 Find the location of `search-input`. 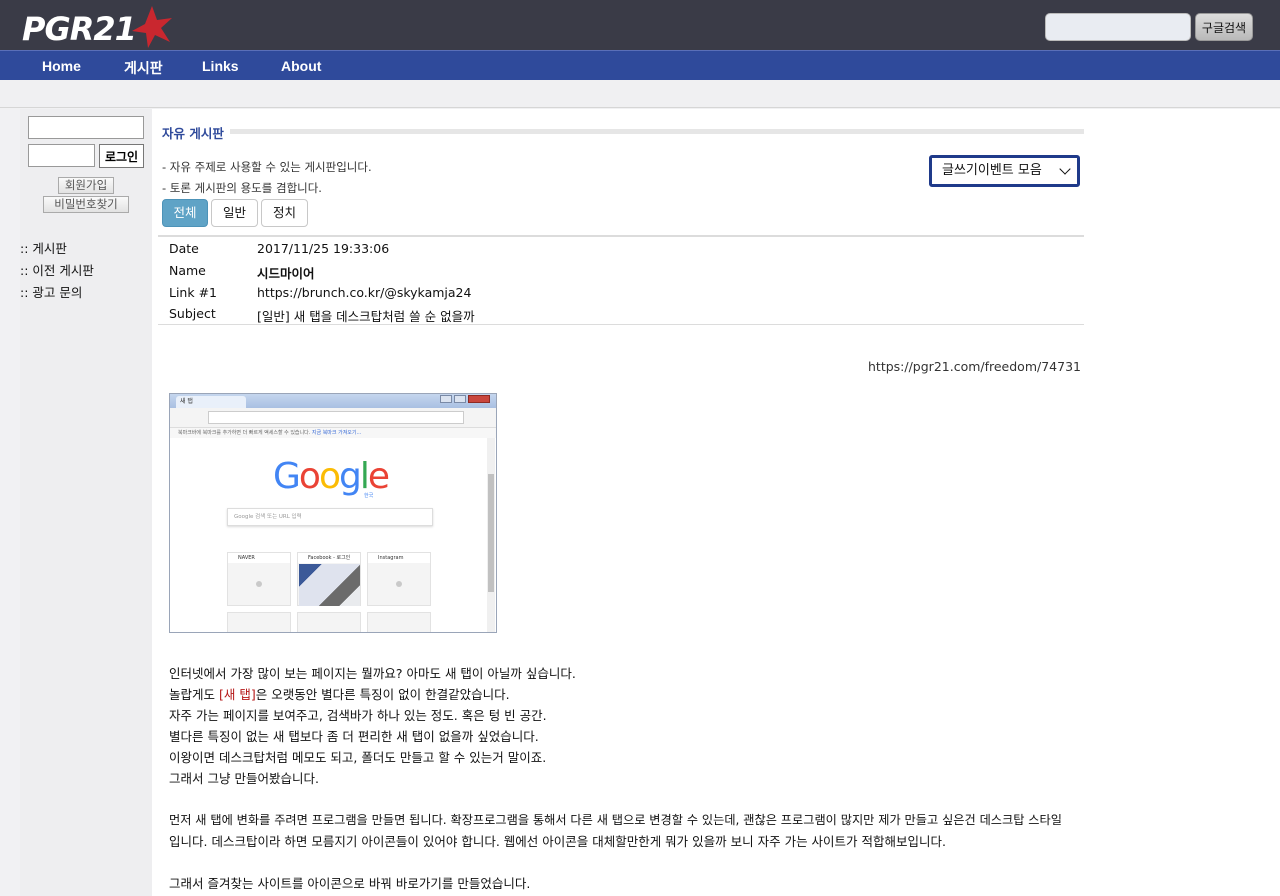

search-input is located at coordinates (1118, 27).